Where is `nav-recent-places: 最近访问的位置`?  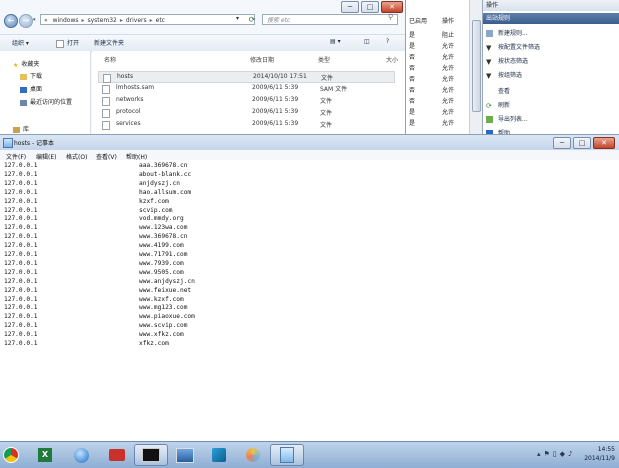 nav-recent-places: 最近访问的位置 is located at coordinates (46, 101).